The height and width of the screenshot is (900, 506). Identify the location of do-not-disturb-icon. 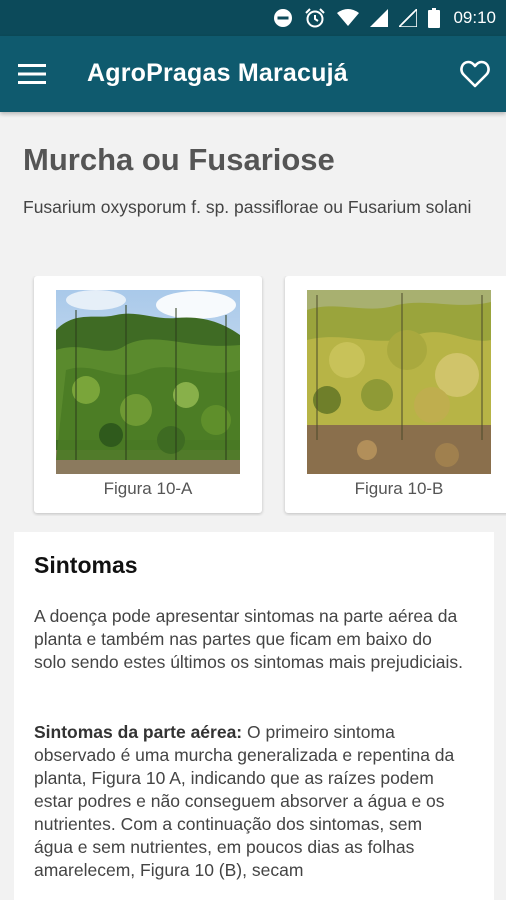
(283, 18).